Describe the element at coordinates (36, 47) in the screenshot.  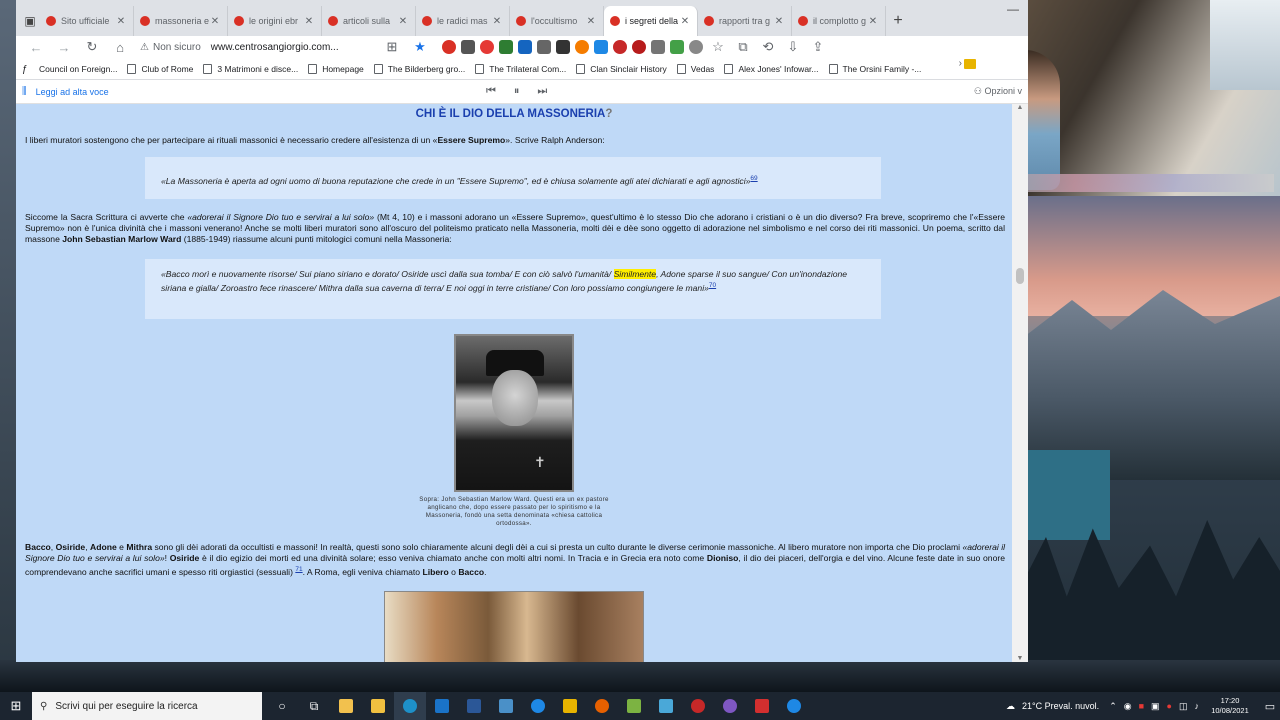
I see `back-icon: ←` at that location.